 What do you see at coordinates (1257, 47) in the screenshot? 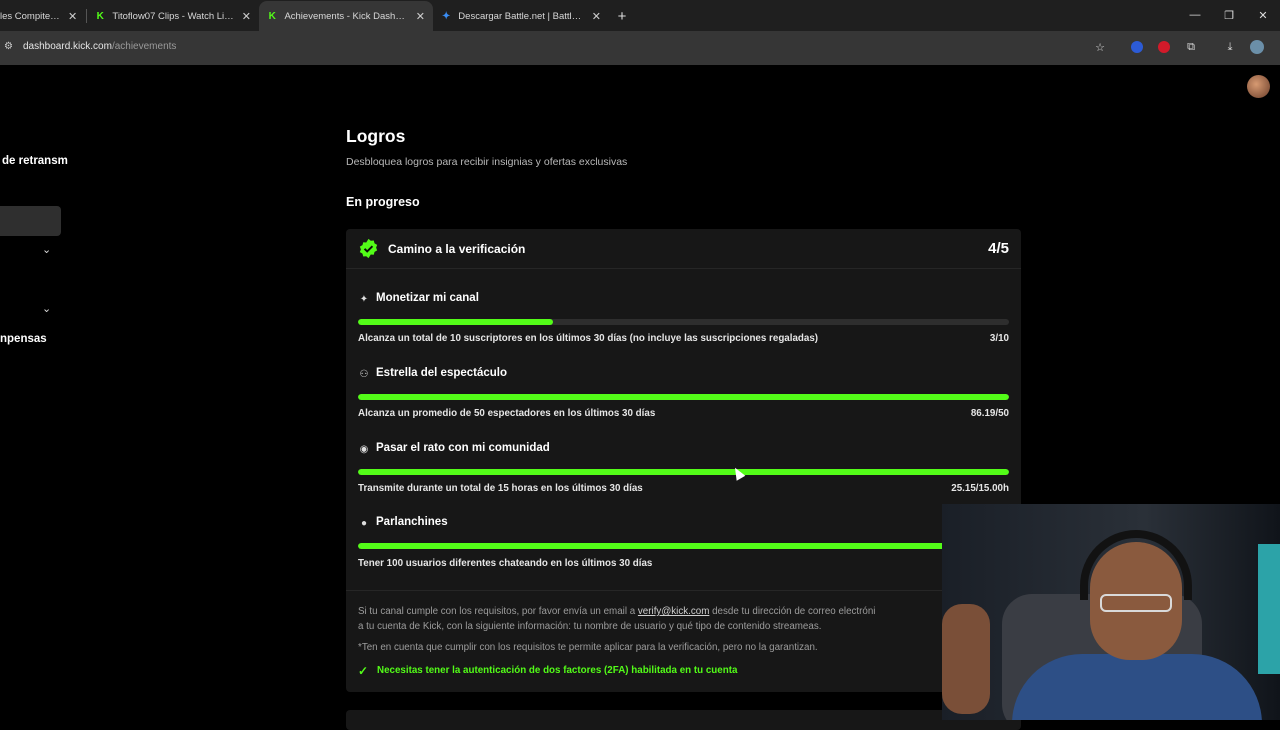
I see `profile-avatar-icon` at bounding box center [1257, 47].